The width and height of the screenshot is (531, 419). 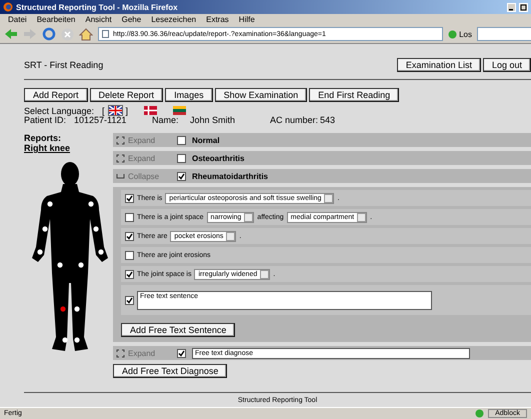 What do you see at coordinates (56, 19) in the screenshot?
I see `menu-item: Bearbeiten` at bounding box center [56, 19].